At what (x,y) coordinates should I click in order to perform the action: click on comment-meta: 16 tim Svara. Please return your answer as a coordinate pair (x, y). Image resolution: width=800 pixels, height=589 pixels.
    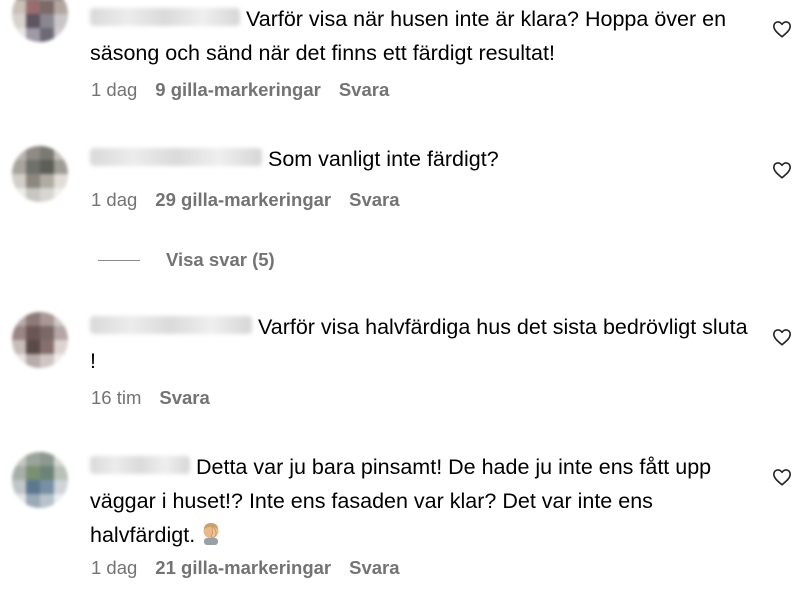
    Looking at the image, I should click on (159, 398).